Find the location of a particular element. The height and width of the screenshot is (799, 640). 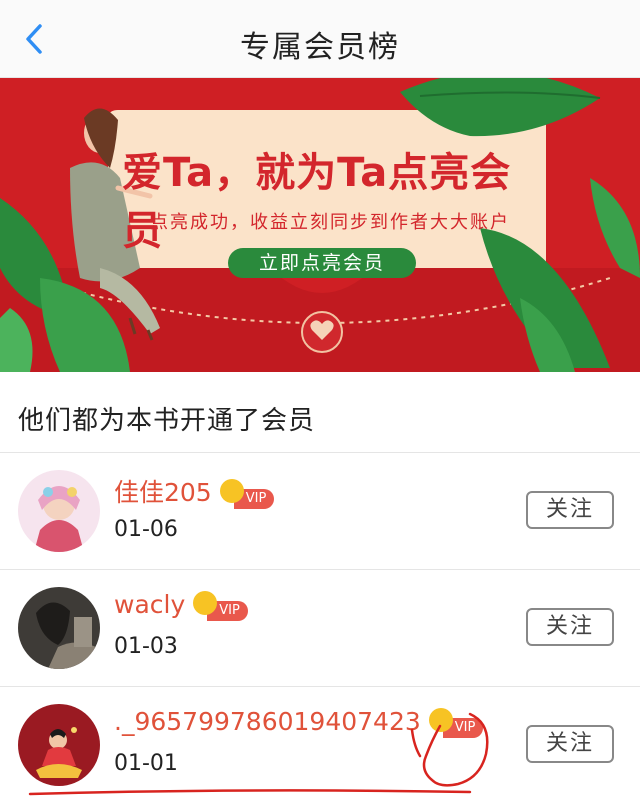

member-name: ._965799786019407423 VIP is located at coordinates (299, 722).